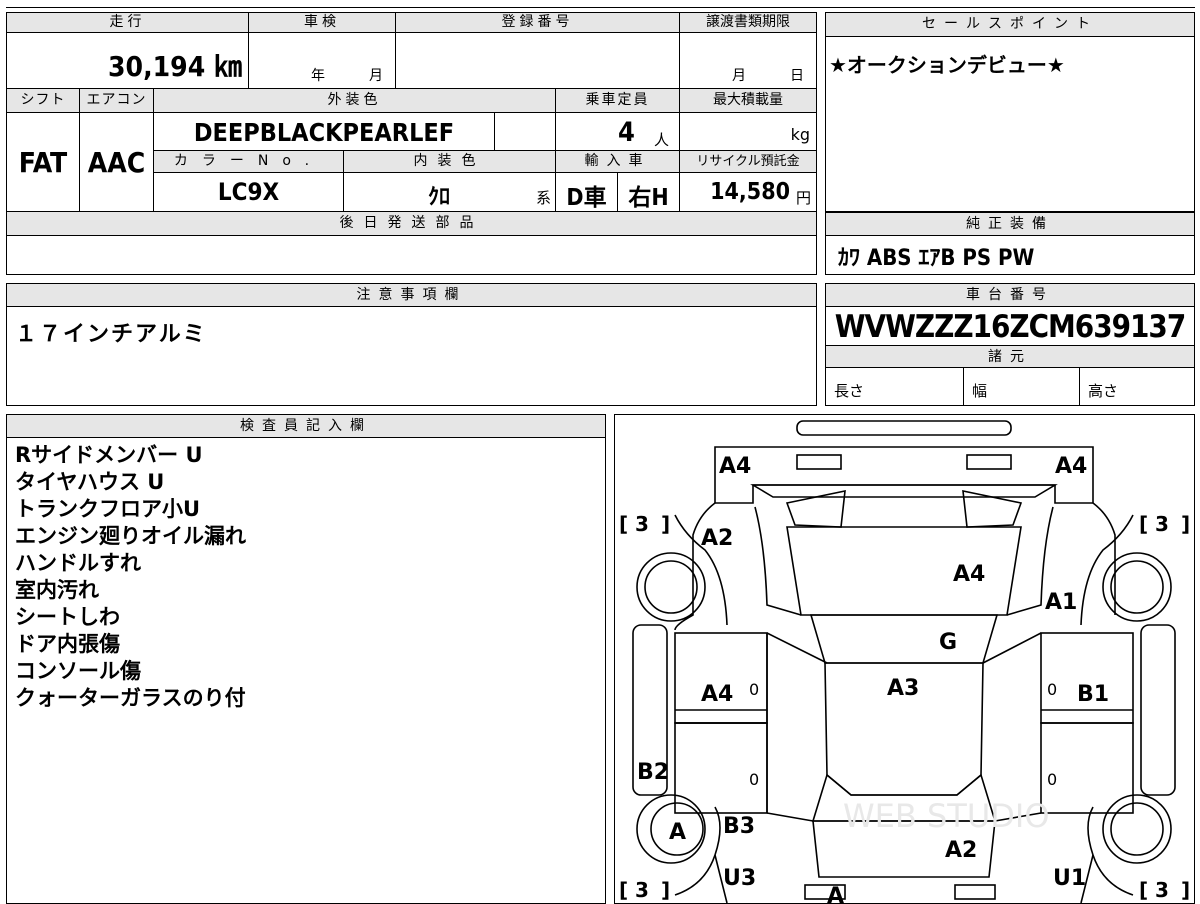 This screenshot has height=904, width=1200. Describe the element at coordinates (961, 850) in the screenshot. I see `mark-trunk: A2` at that location.